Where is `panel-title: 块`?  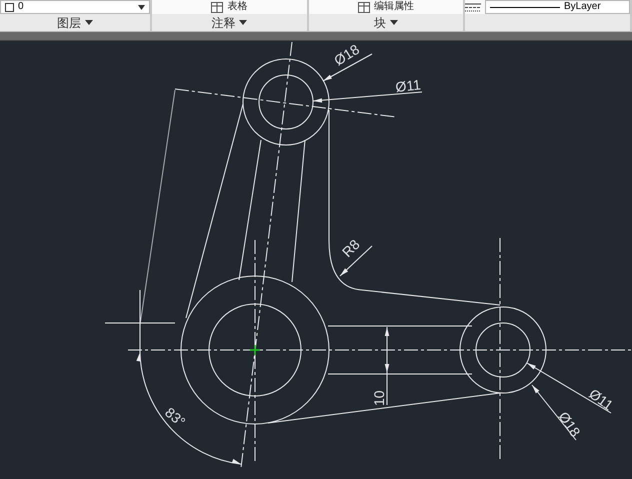 panel-title: 块 is located at coordinates (386, 22).